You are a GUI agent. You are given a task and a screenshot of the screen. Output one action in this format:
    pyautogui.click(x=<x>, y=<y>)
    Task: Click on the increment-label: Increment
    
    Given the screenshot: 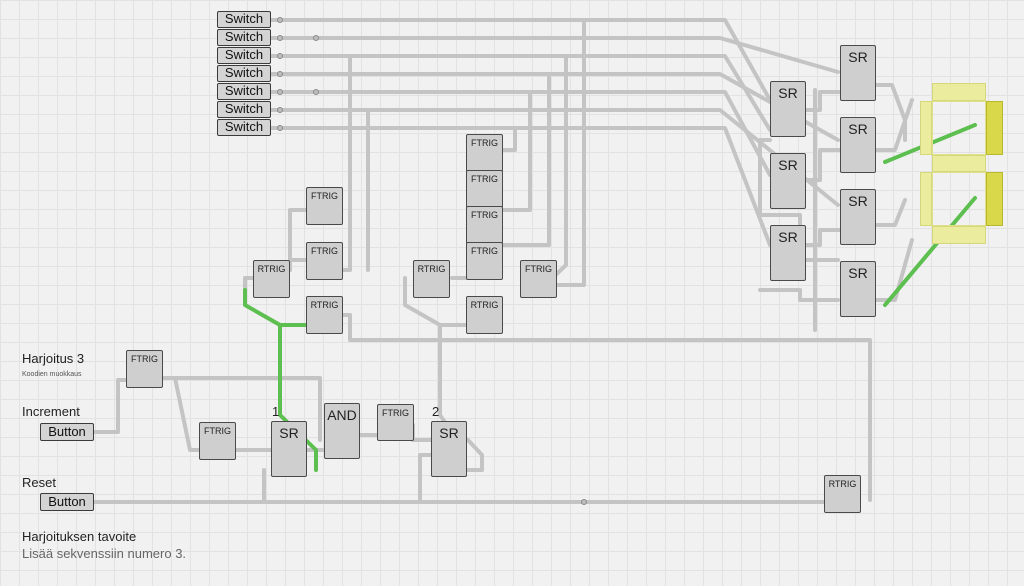 What is the action you would take?
    pyautogui.click(x=51, y=411)
    